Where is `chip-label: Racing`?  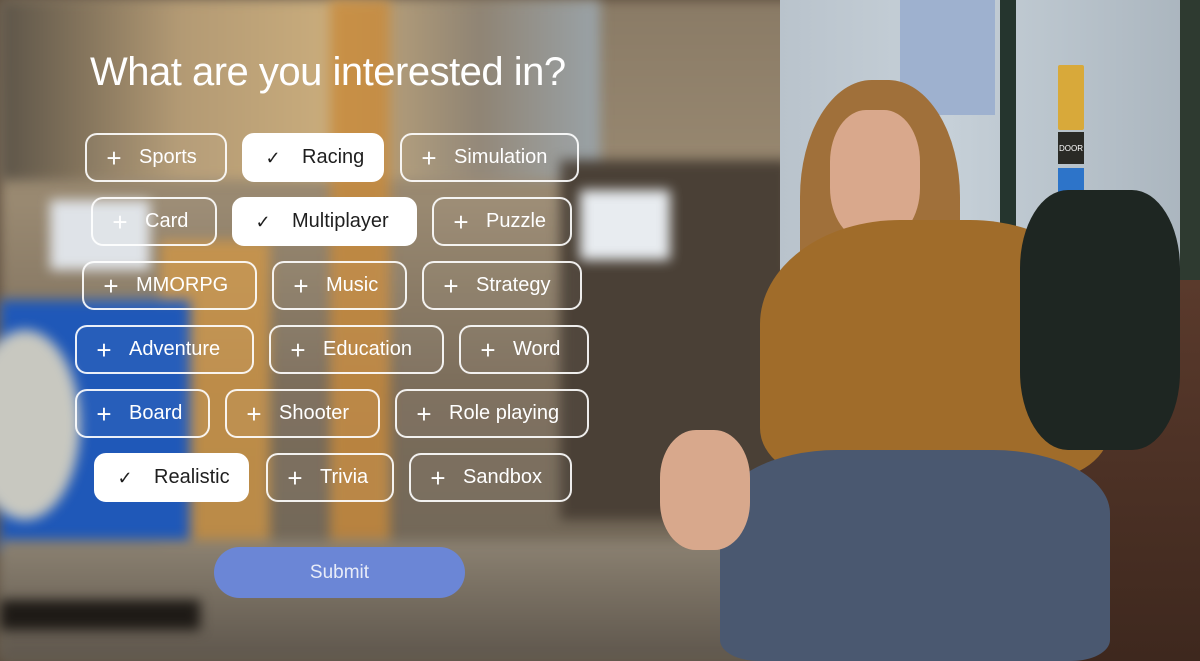
chip-label: Racing is located at coordinates (333, 157).